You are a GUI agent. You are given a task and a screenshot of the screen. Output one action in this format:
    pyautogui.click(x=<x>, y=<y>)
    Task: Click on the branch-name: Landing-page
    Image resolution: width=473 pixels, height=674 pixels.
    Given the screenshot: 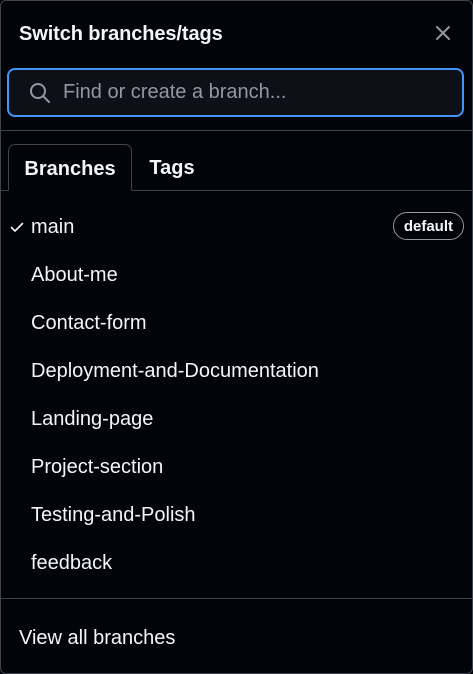 What is the action you would take?
    pyautogui.click(x=92, y=419)
    